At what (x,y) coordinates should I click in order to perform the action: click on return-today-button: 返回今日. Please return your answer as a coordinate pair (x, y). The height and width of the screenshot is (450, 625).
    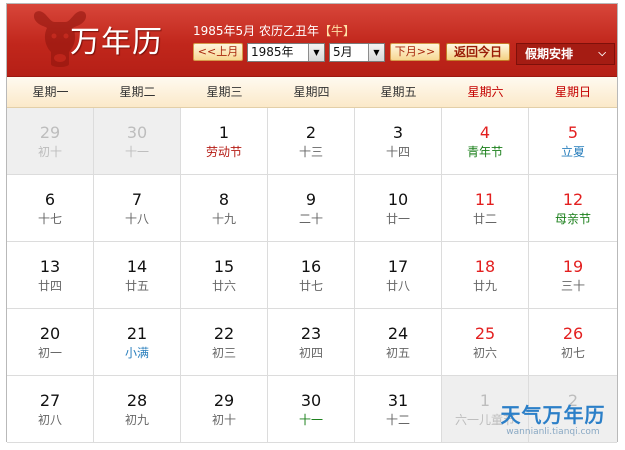
    Looking at the image, I should click on (478, 52).